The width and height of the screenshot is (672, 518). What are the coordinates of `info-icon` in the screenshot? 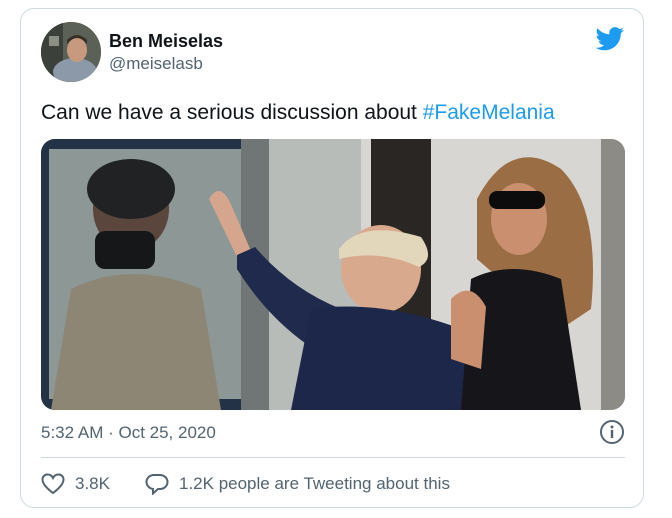 It's located at (612, 432).